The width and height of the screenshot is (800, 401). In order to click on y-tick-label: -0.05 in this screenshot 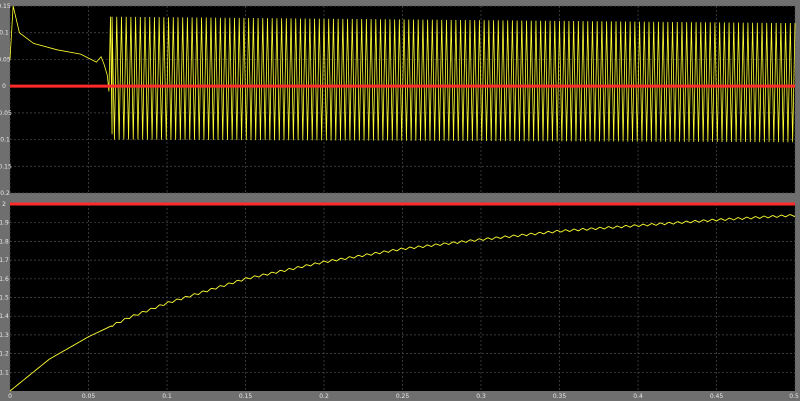, I will do `click(6, 113)`.